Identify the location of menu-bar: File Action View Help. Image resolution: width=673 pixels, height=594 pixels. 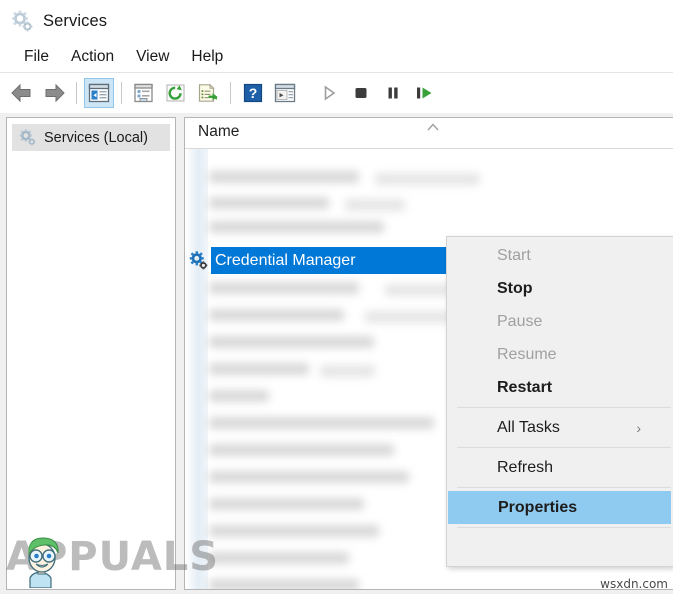
(336, 57).